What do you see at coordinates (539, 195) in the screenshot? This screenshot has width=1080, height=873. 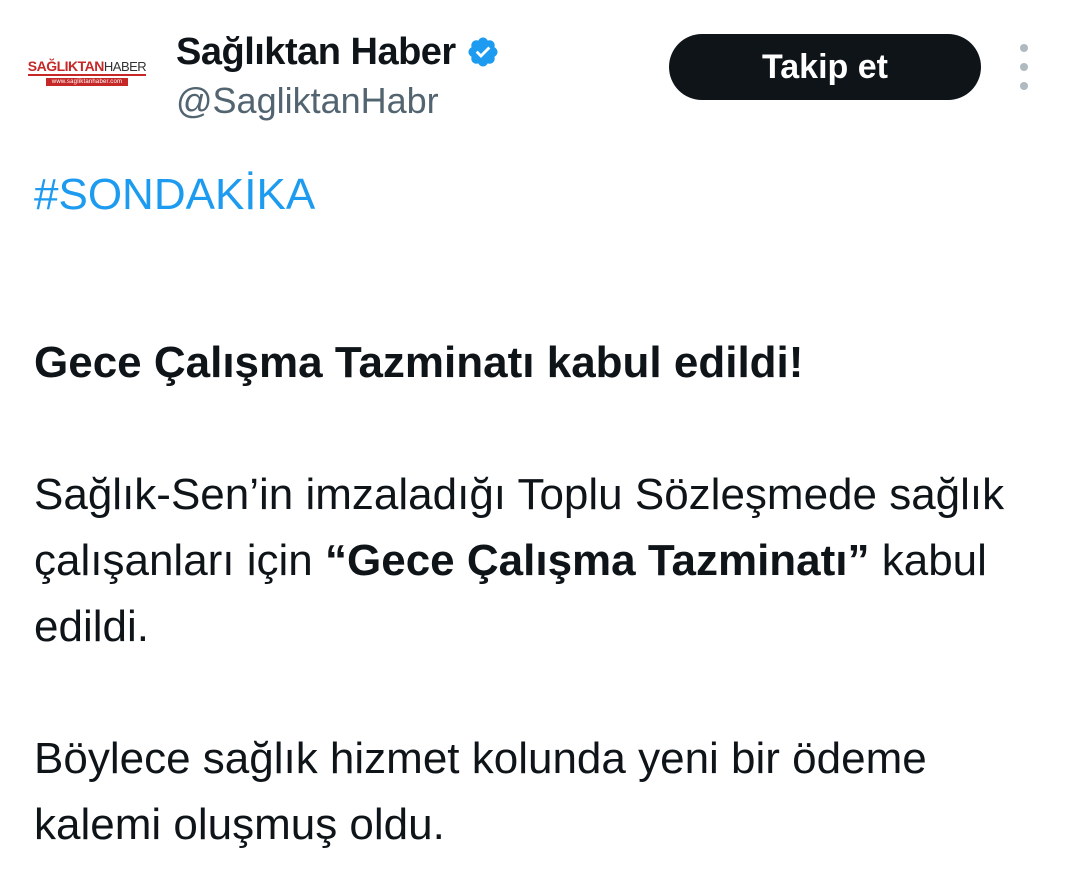 I see `hashtag-link: #SONDAKİKA` at bounding box center [539, 195].